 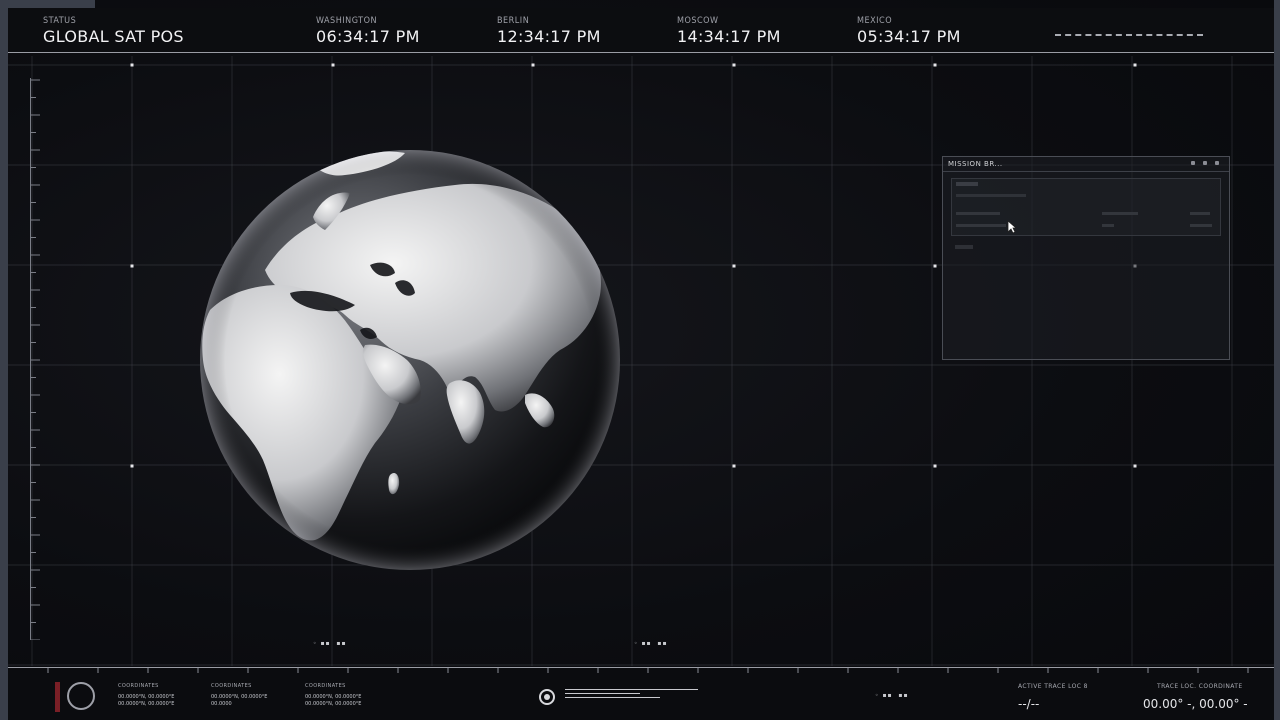 I want to click on maximize-icon, so click(x=1205, y=163).